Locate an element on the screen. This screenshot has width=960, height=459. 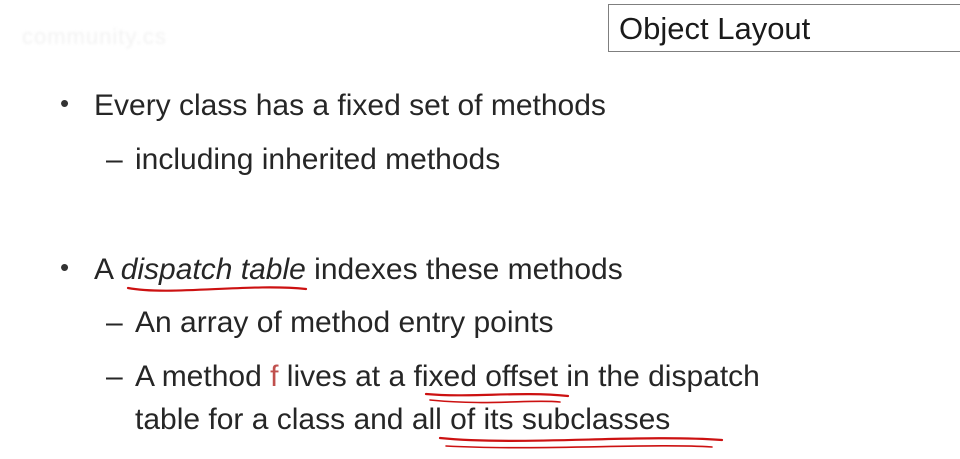
underline-dispatch-table is located at coordinates (217, 289).